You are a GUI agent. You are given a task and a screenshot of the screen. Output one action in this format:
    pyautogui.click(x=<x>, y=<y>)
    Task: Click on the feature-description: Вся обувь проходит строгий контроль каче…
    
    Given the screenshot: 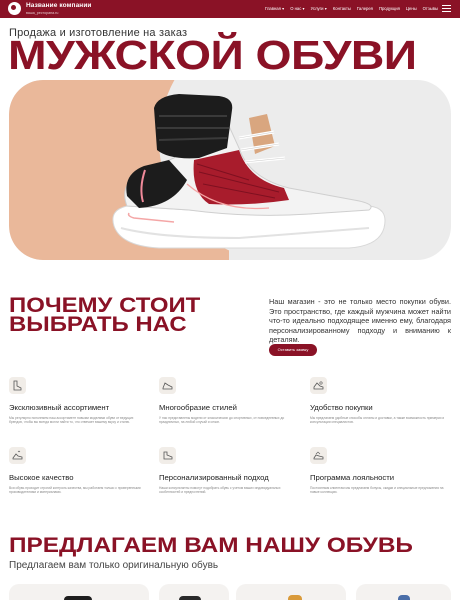 What is the action you would take?
    pyautogui.click(x=75, y=490)
    